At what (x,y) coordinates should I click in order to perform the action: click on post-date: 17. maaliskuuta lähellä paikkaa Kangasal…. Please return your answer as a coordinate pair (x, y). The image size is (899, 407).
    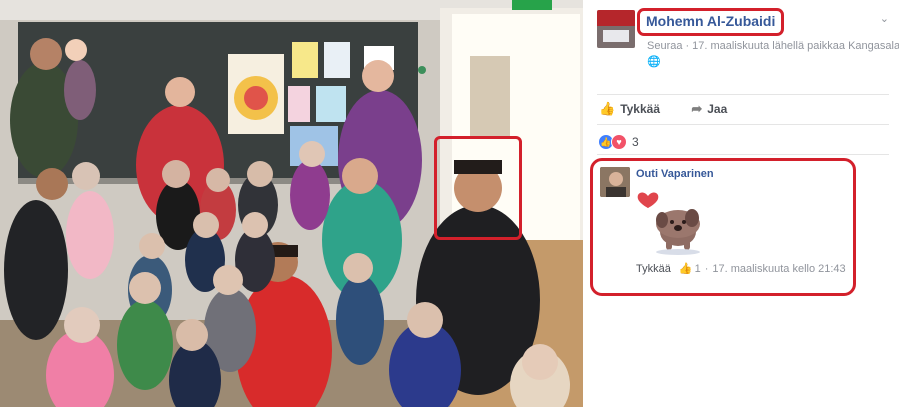
    Looking at the image, I should click on (795, 46).